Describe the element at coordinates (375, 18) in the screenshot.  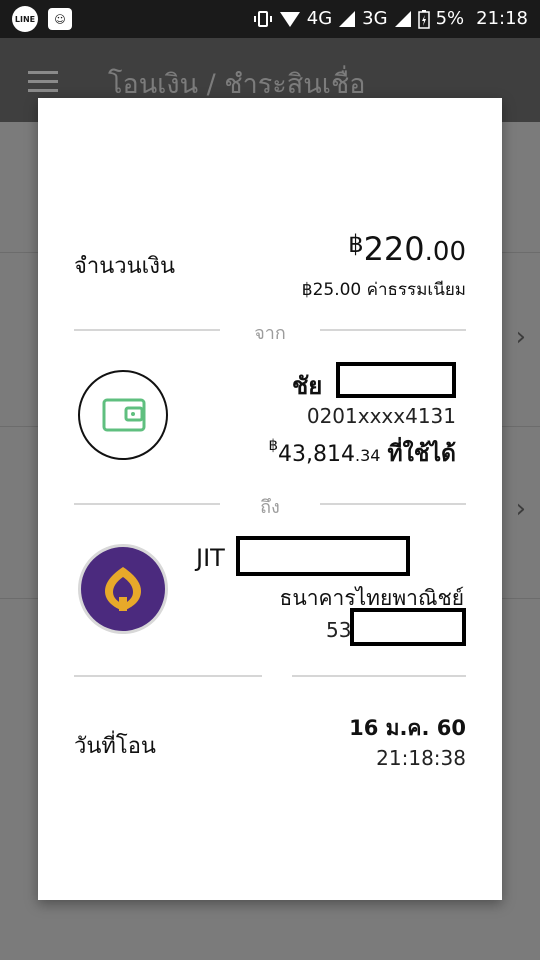
I see `network-3g-label: 3G` at that location.